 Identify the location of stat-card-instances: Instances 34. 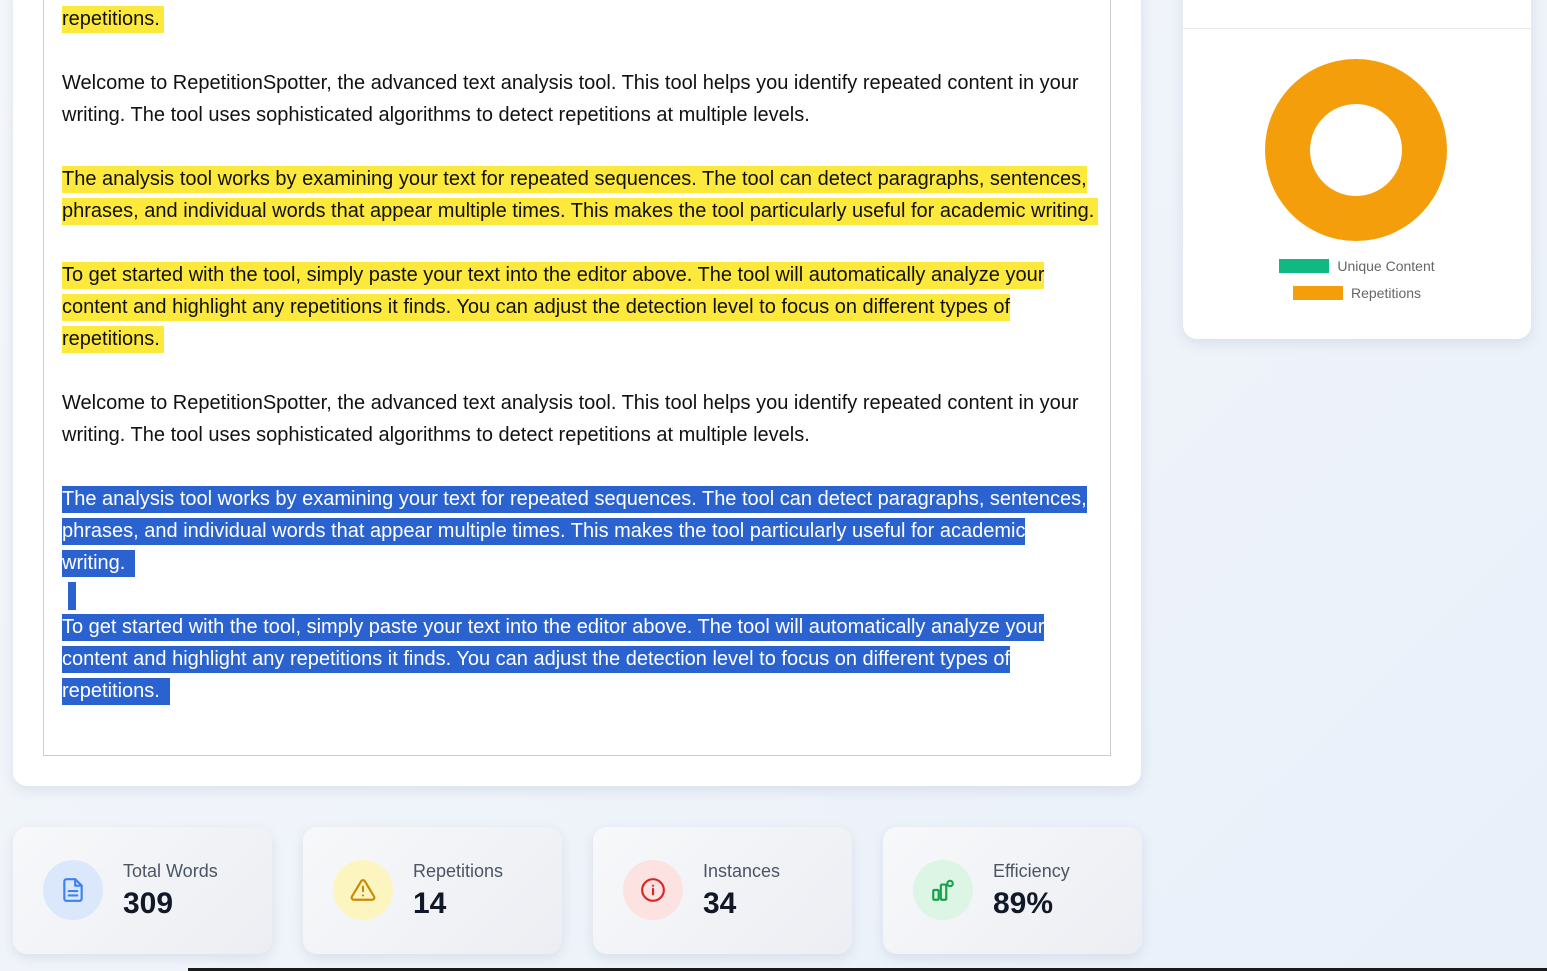
(722, 890).